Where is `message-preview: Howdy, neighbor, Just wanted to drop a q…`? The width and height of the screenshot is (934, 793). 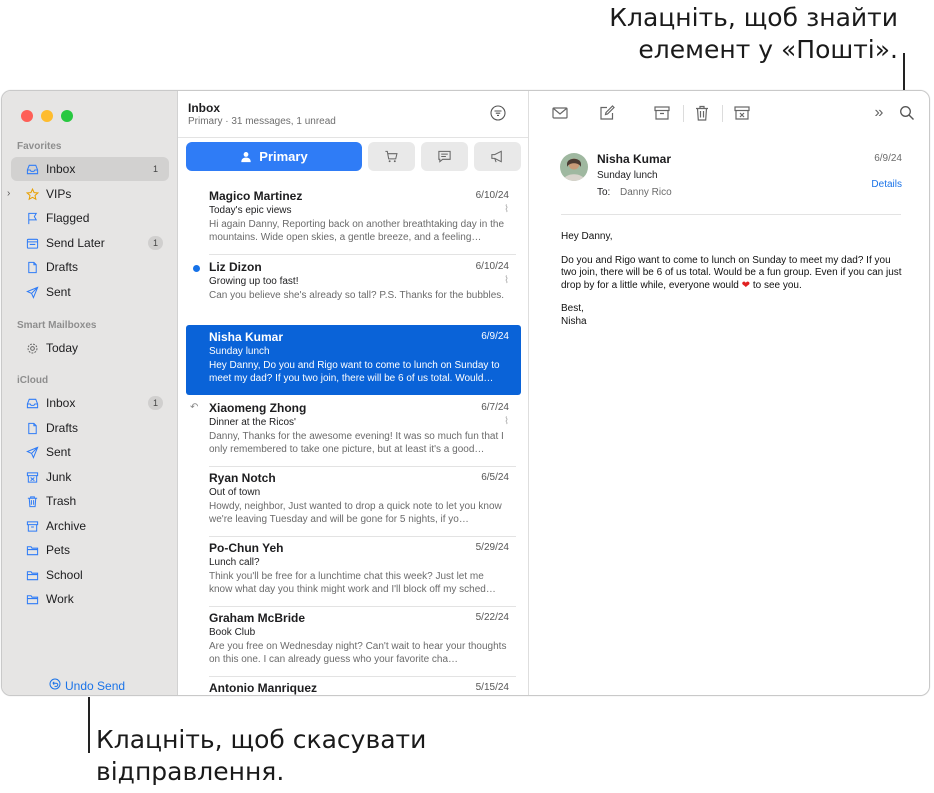 message-preview: Howdy, neighbor, Just wanted to drop a q… is located at coordinates (355, 513).